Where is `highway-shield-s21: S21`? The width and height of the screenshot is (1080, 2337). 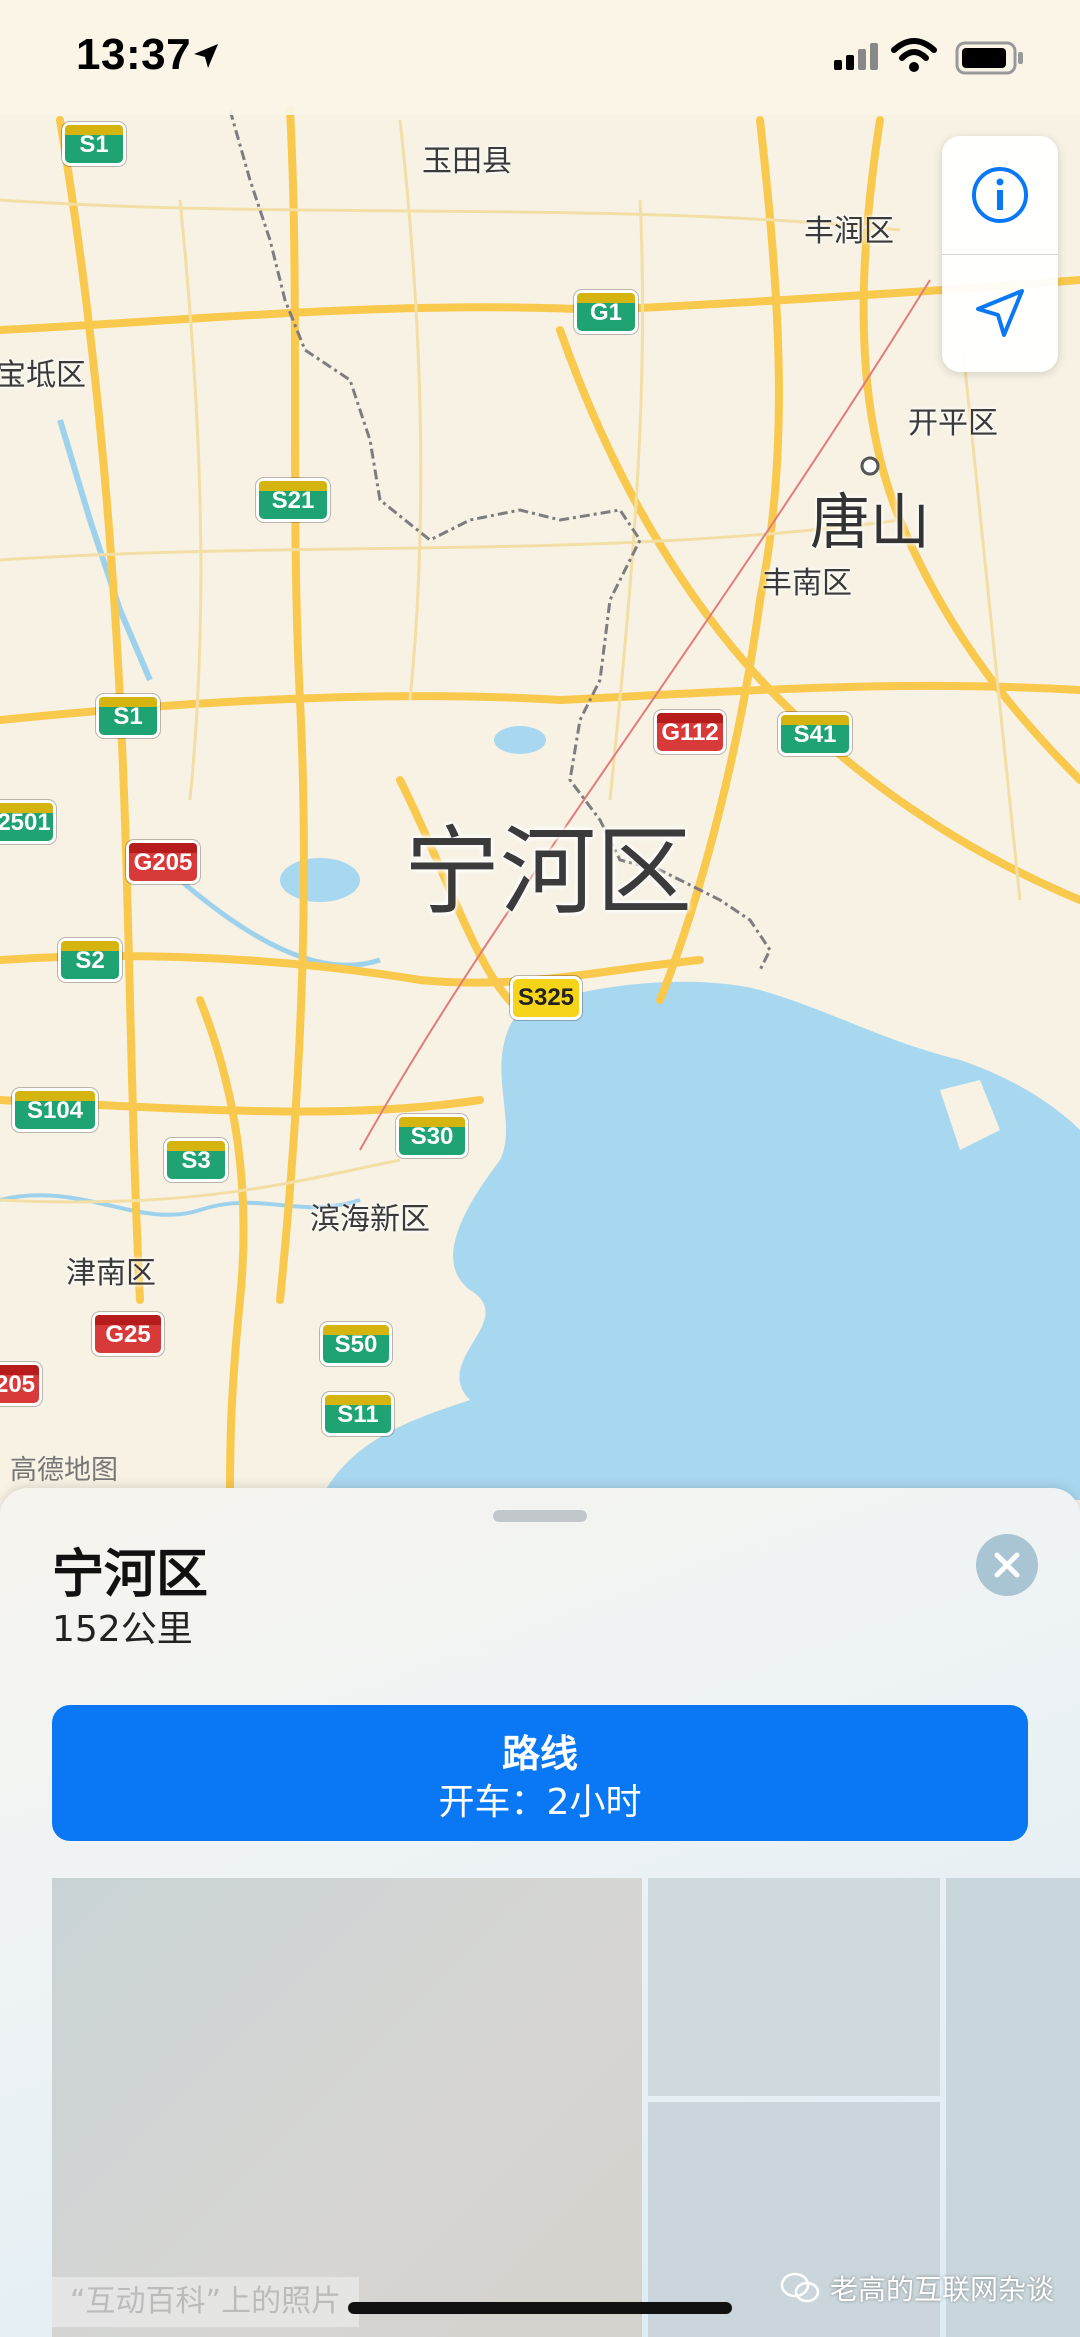 highway-shield-s21: S21 is located at coordinates (293, 500).